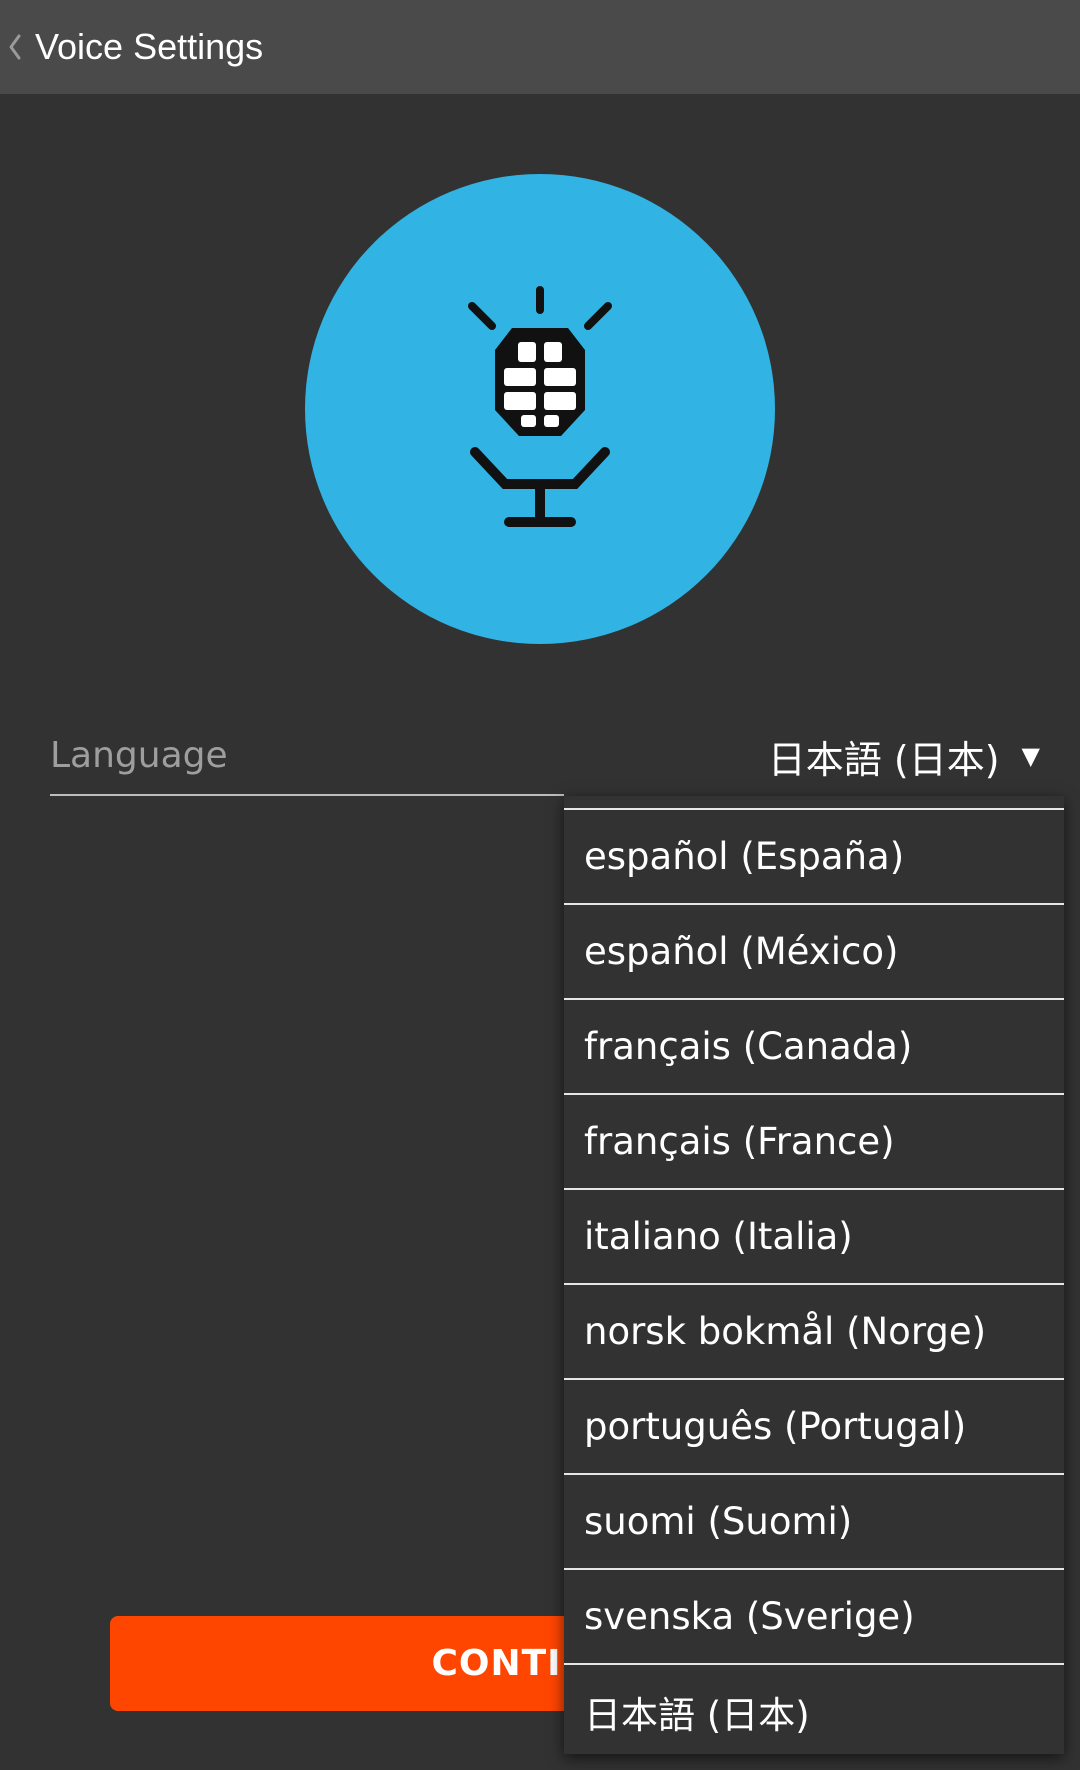 This screenshot has width=1080, height=1770. I want to click on chevron-left-icon, so click(15, 47).